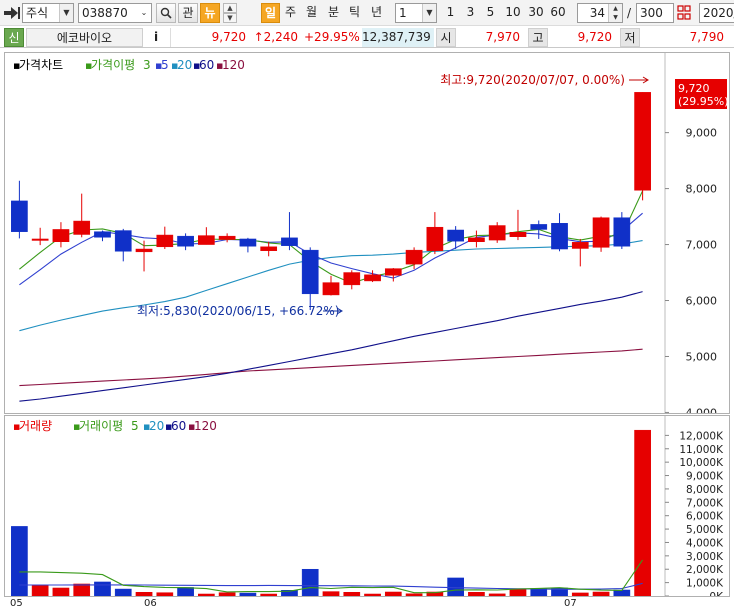  Describe the element at coordinates (376, 13) in the screenshot. I see `period-year: 년` at that location.